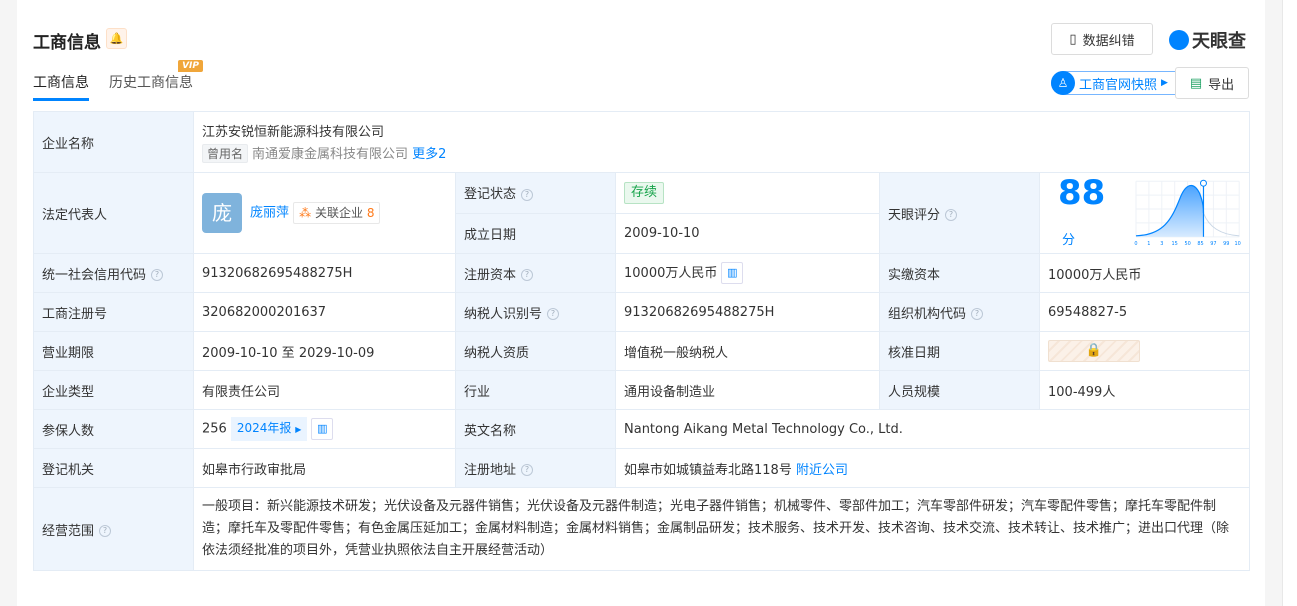  What do you see at coordinates (190, 66) in the screenshot?
I see `vip-badge: VIP` at bounding box center [190, 66].